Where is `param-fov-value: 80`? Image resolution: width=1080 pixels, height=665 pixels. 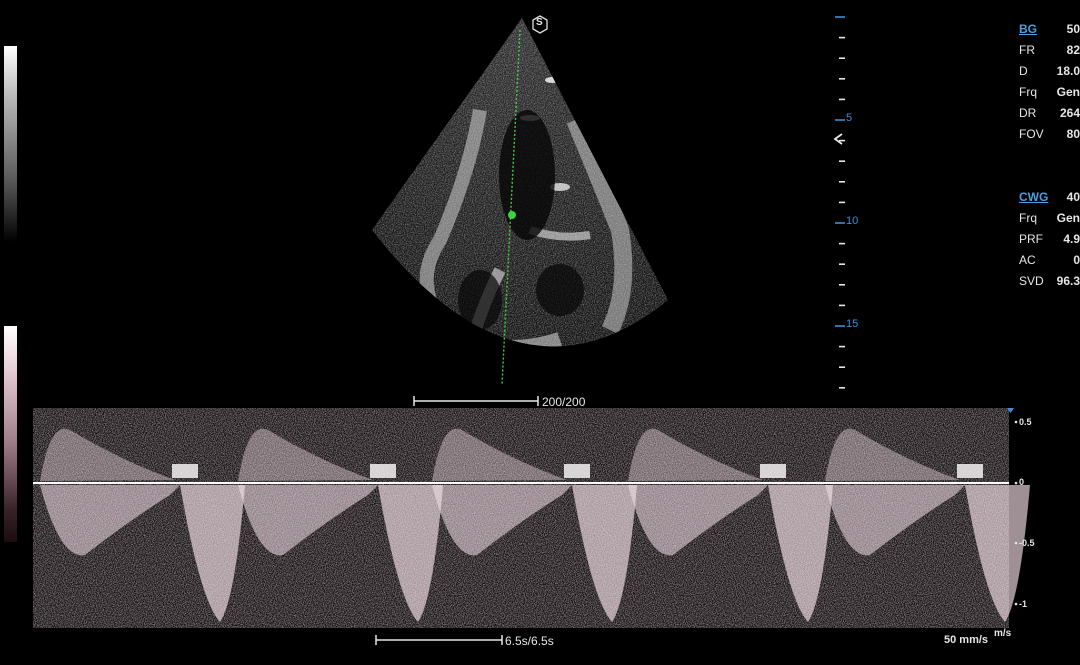 param-fov-value: 80 is located at coordinates (1073, 134).